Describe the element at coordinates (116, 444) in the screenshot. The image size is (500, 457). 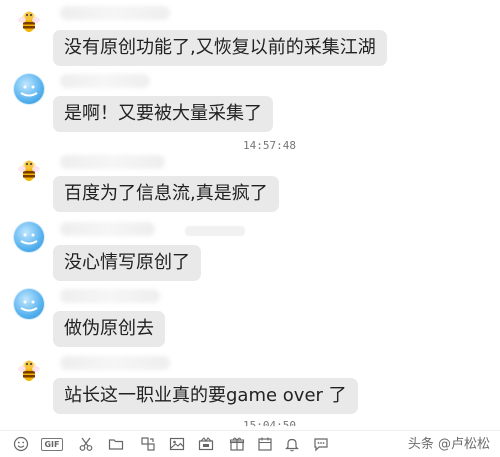
I see `folder-icon` at that location.